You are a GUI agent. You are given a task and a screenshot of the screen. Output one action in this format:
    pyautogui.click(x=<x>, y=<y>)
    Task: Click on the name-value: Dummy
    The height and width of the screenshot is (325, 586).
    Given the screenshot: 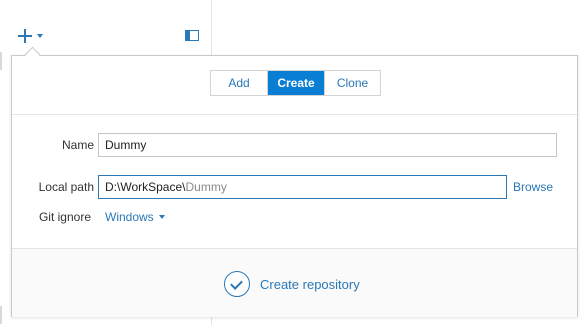 What is the action you would take?
    pyautogui.click(x=126, y=145)
    